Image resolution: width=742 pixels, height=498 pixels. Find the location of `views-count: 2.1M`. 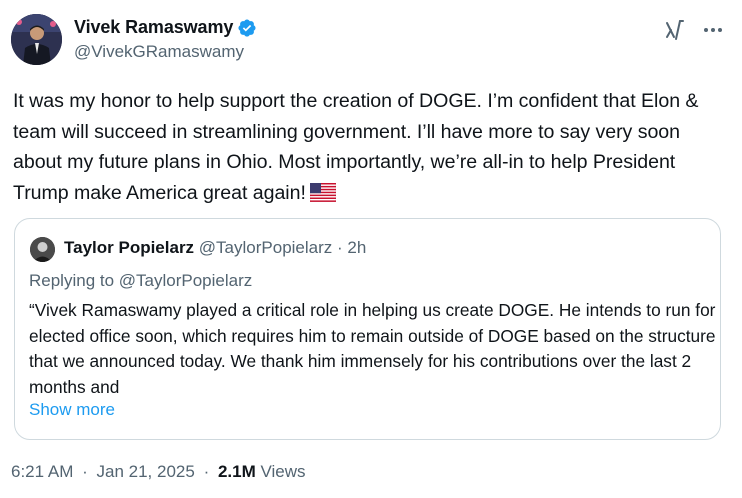

views-count: 2.1M is located at coordinates (237, 471).